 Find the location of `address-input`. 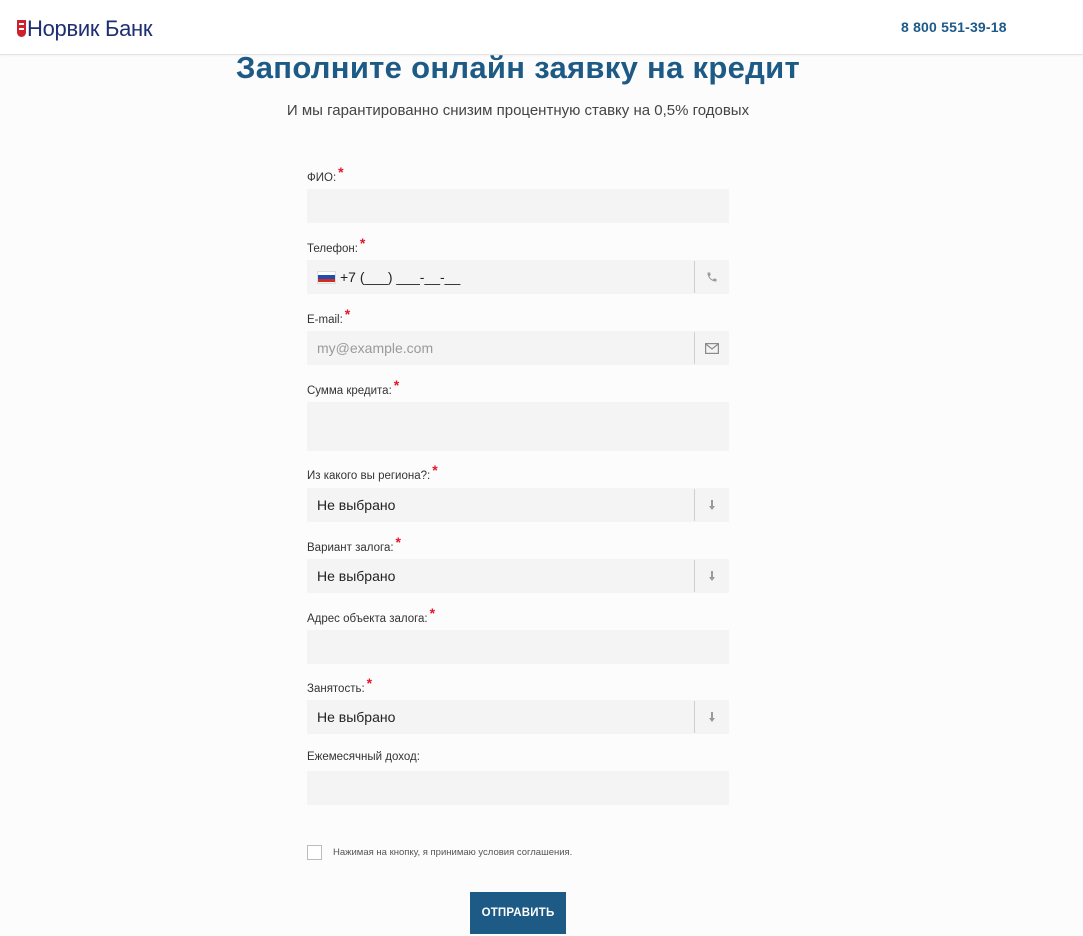

address-input is located at coordinates (518, 647).